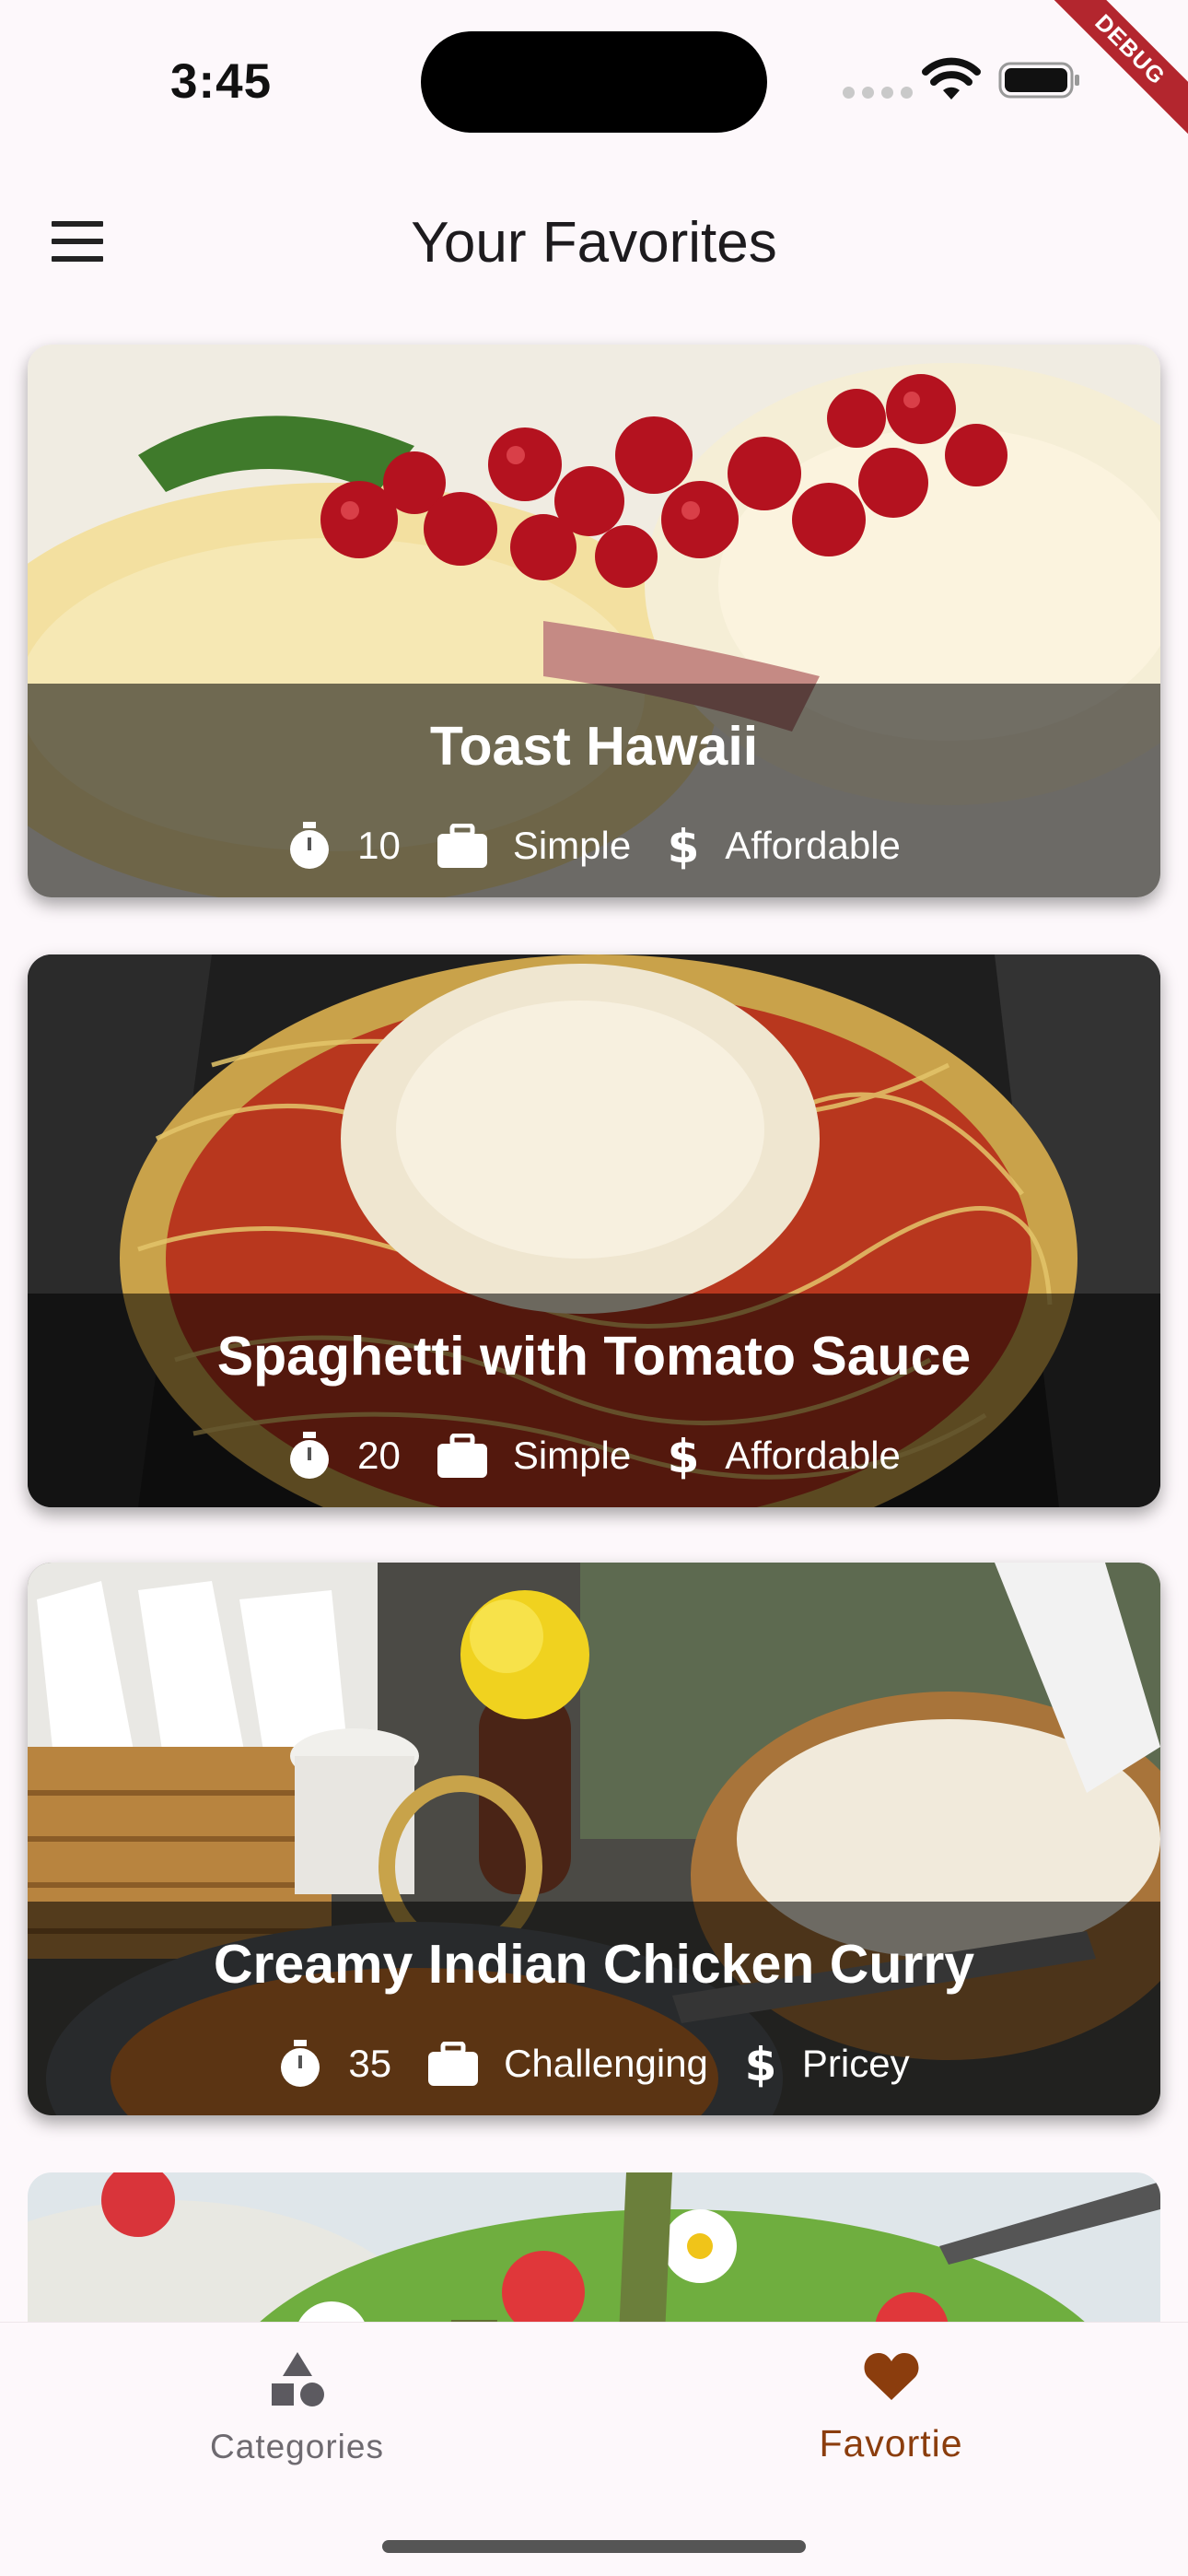 The image size is (1188, 2576). What do you see at coordinates (891, 2376) in the screenshot?
I see `heart-icon` at bounding box center [891, 2376].